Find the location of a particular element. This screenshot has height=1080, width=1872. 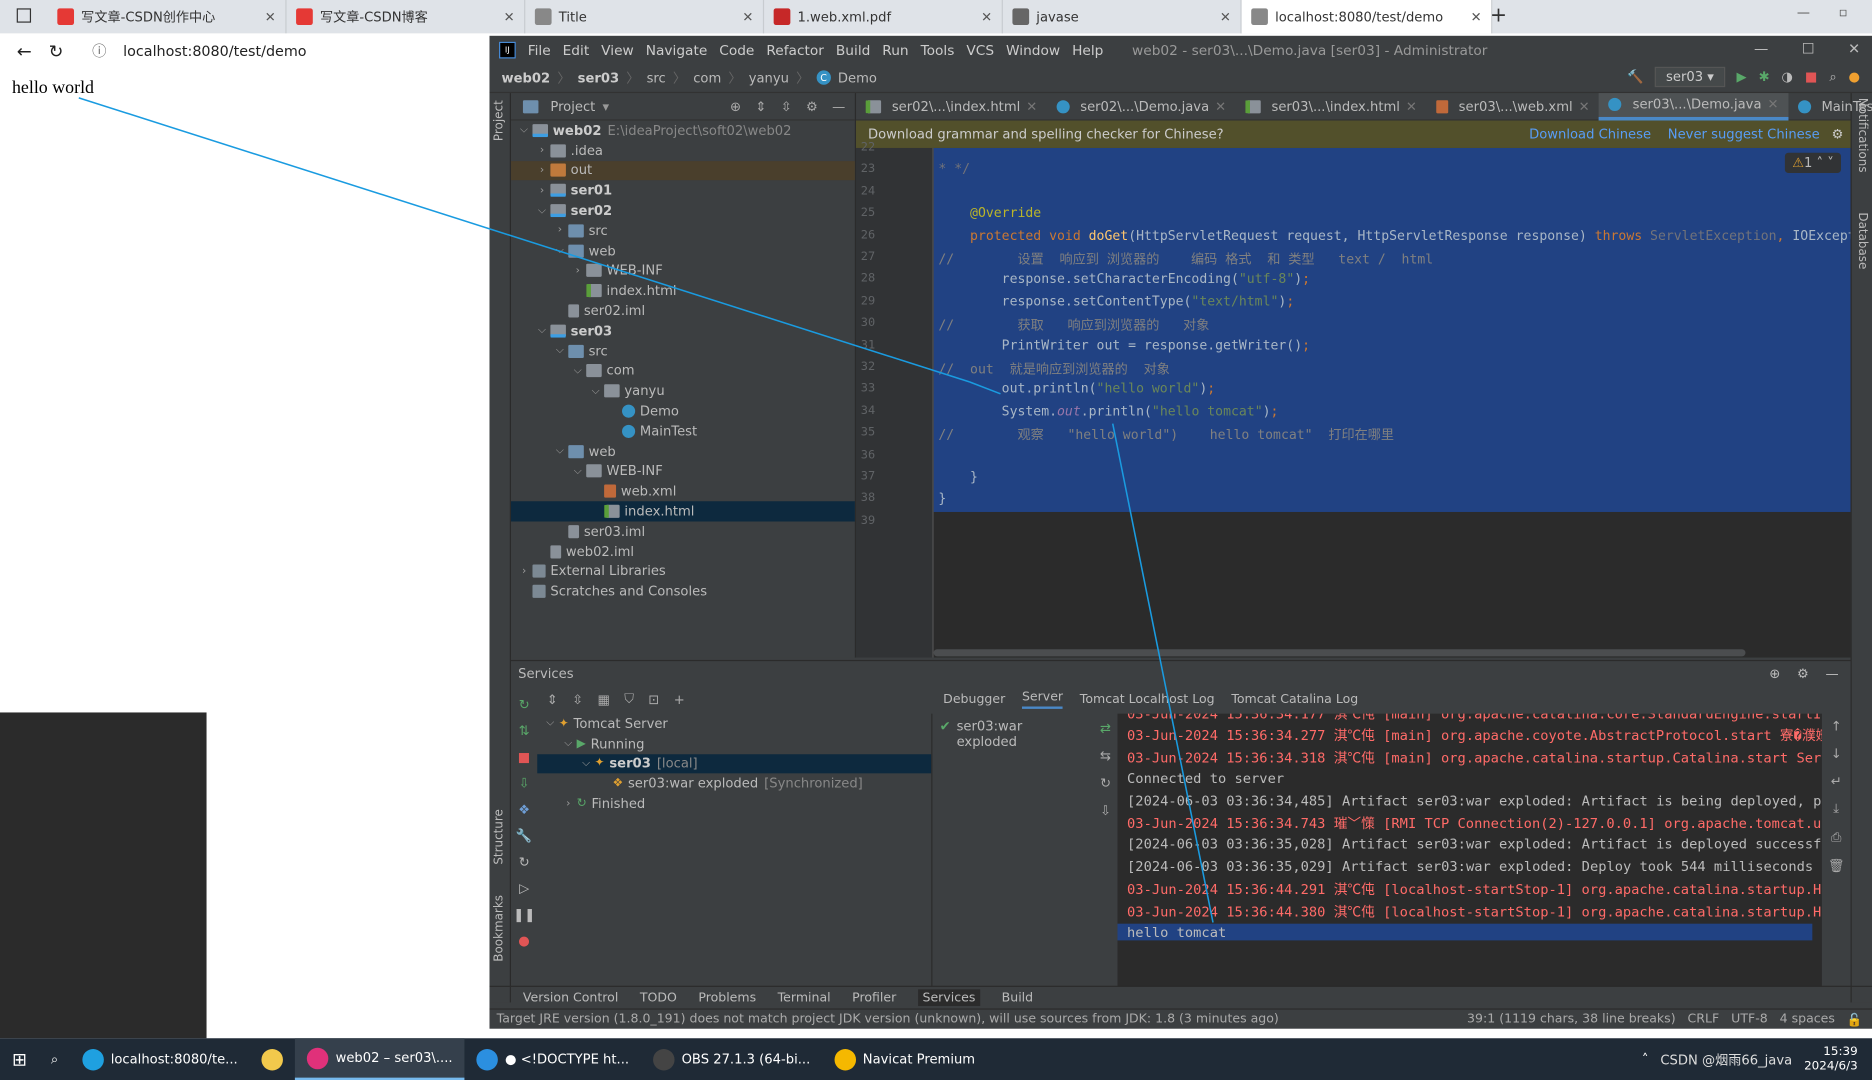

breadcrumb-item: yanyu is located at coordinates (769, 78).